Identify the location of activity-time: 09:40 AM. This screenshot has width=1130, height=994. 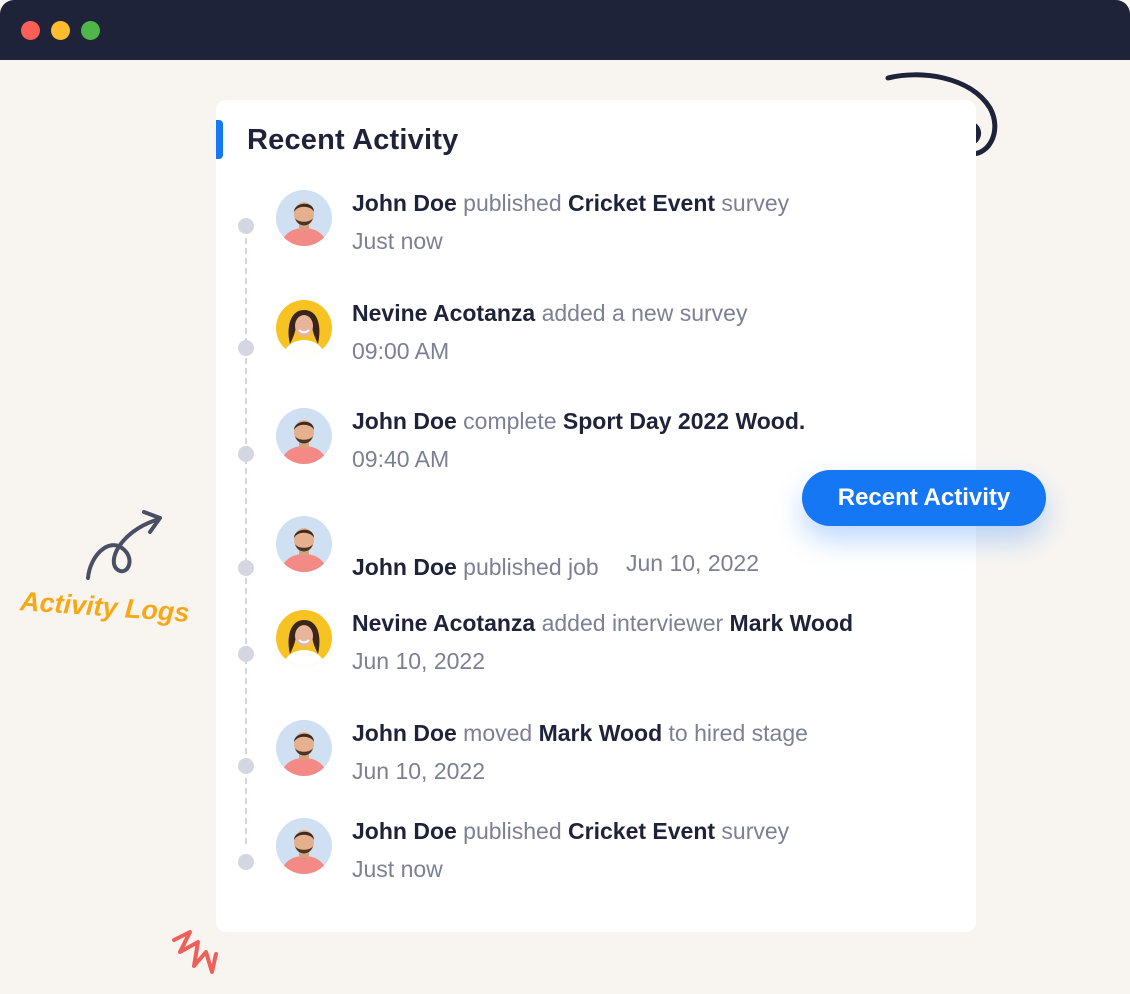
(401, 459).